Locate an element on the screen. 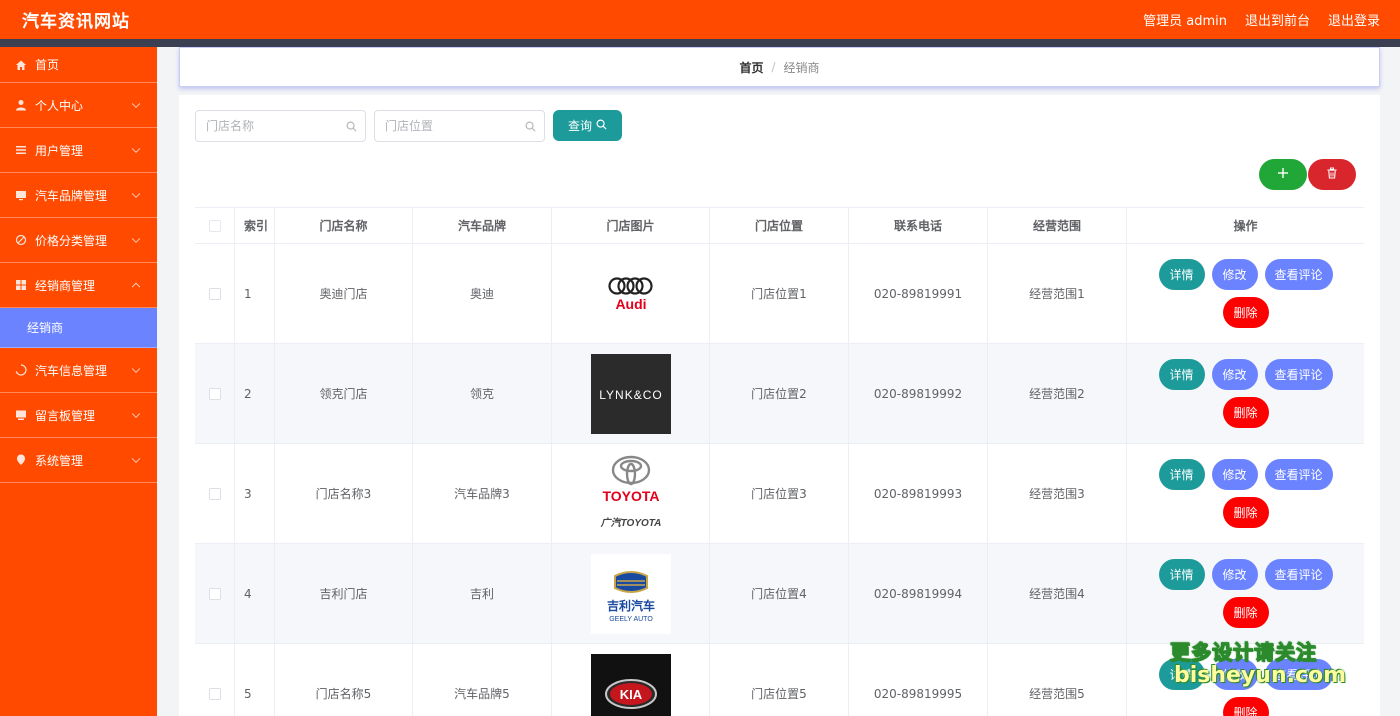 The height and width of the screenshot is (716, 1400). row-phone: 020-89819993 is located at coordinates (918, 493).